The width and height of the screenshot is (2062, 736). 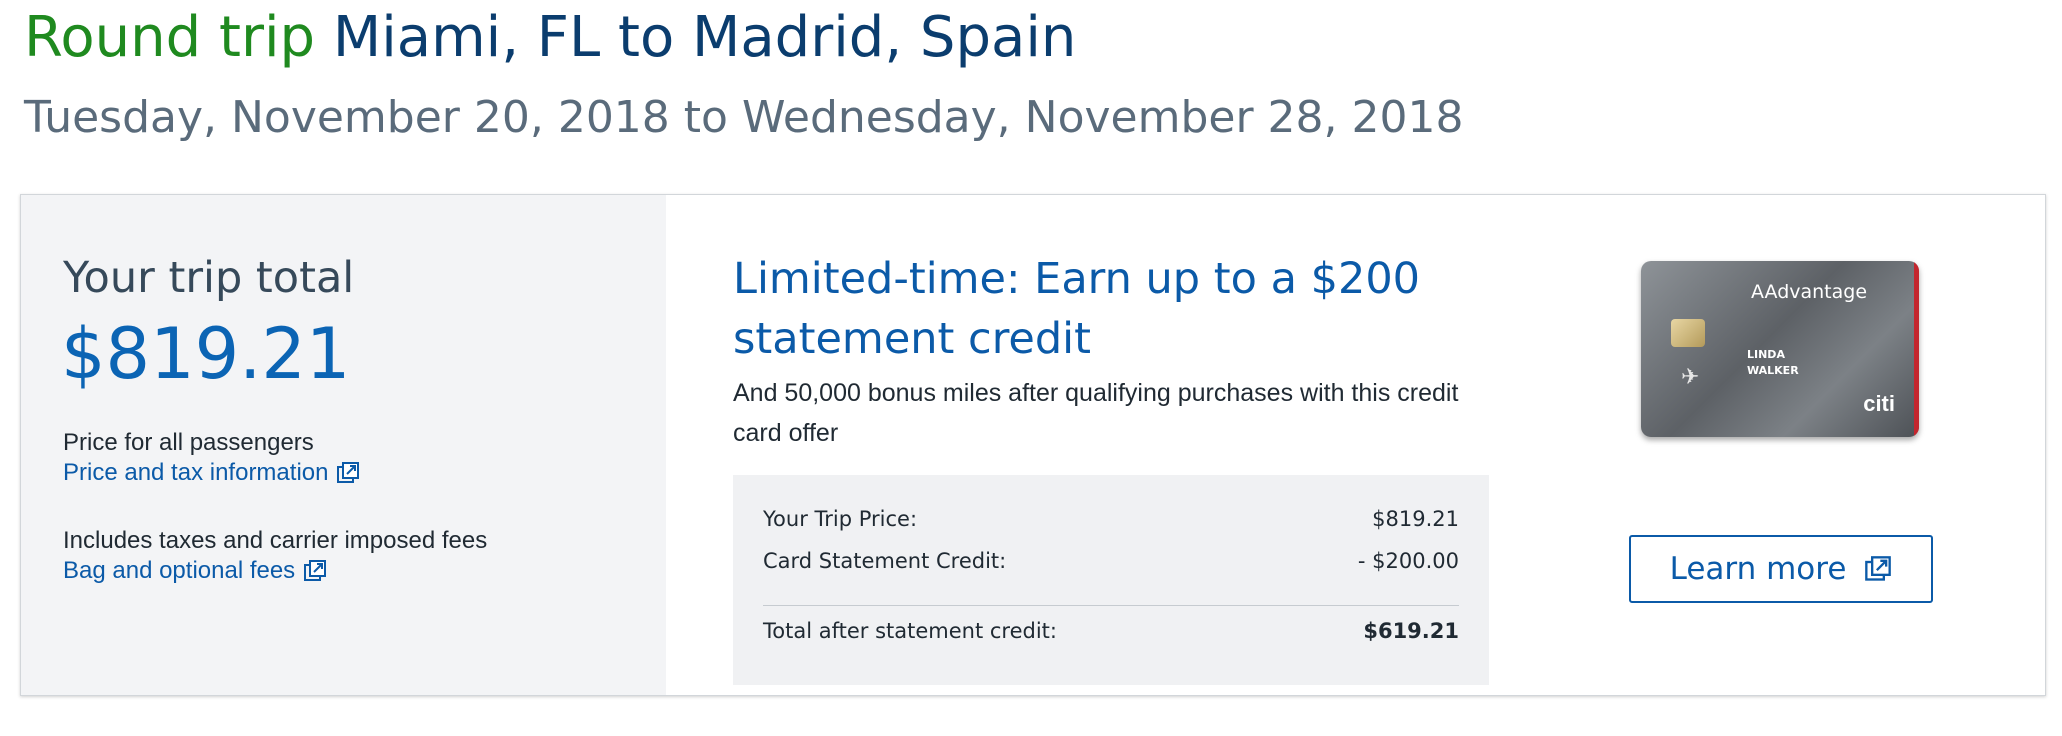 What do you see at coordinates (704, 37) in the screenshot?
I see `trip-route: Miami, FL to Madrid, Spain` at bounding box center [704, 37].